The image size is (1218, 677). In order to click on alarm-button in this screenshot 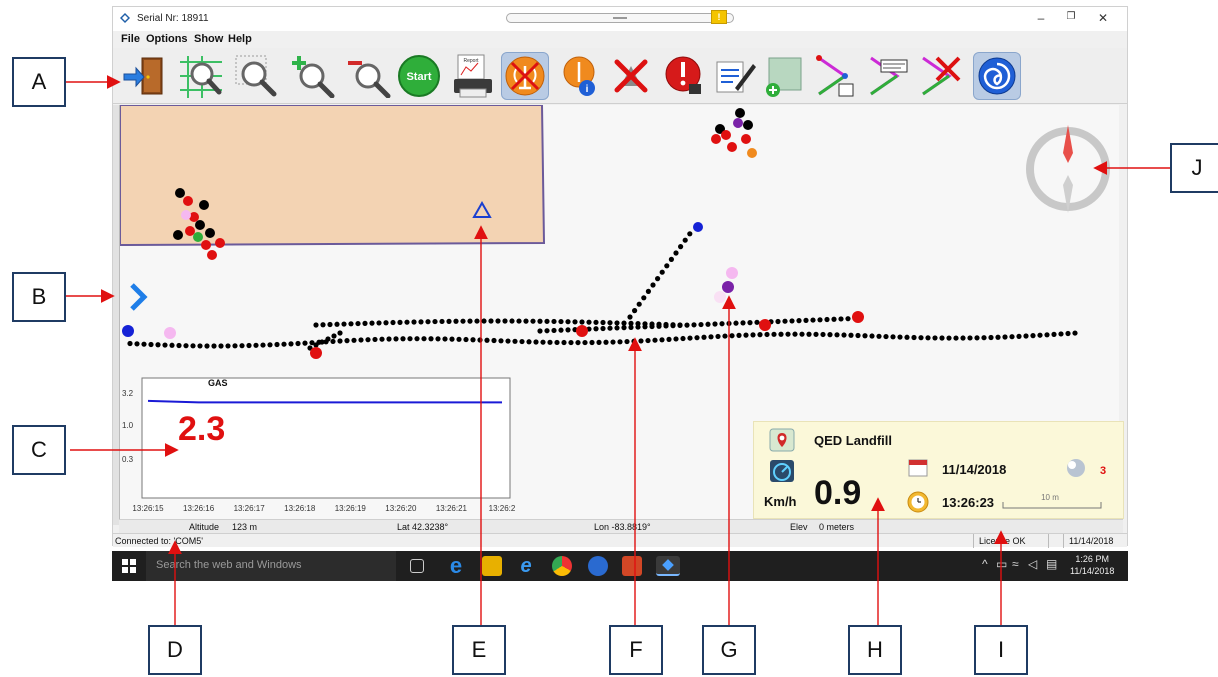, I will do `click(683, 76)`.